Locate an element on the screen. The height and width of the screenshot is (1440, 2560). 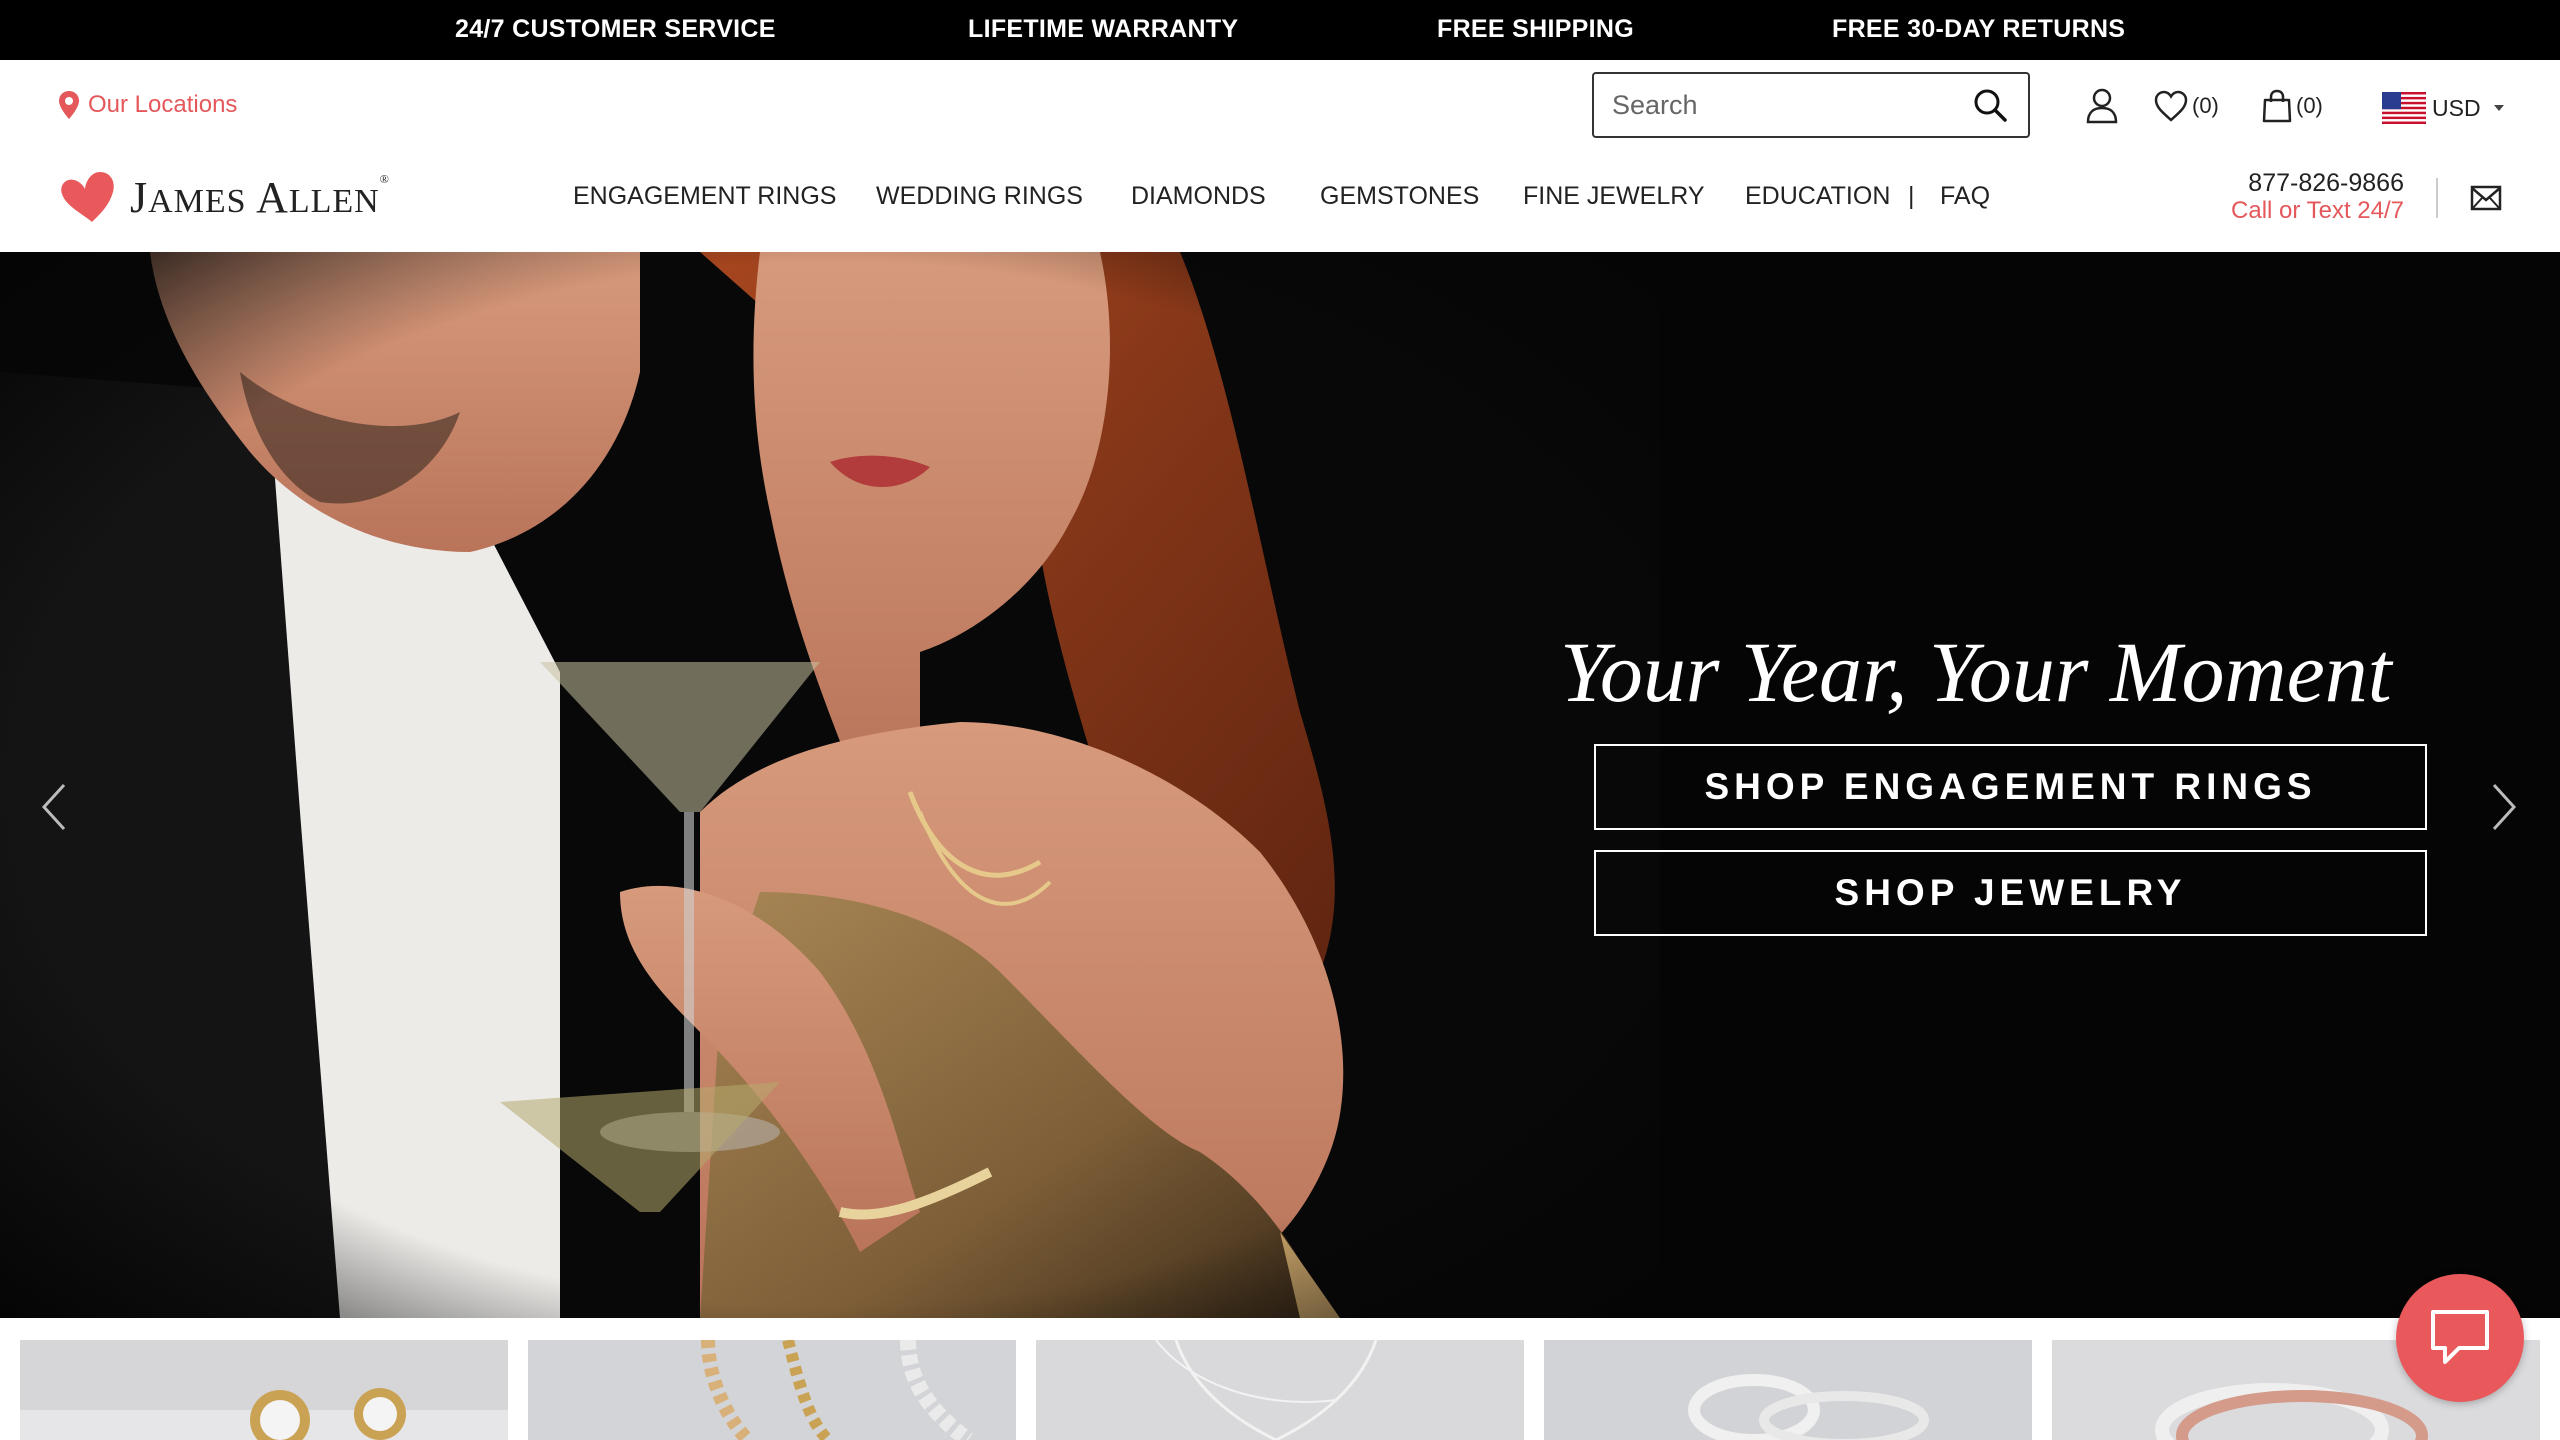
wishlist-count: (0) is located at coordinates (2205, 105).